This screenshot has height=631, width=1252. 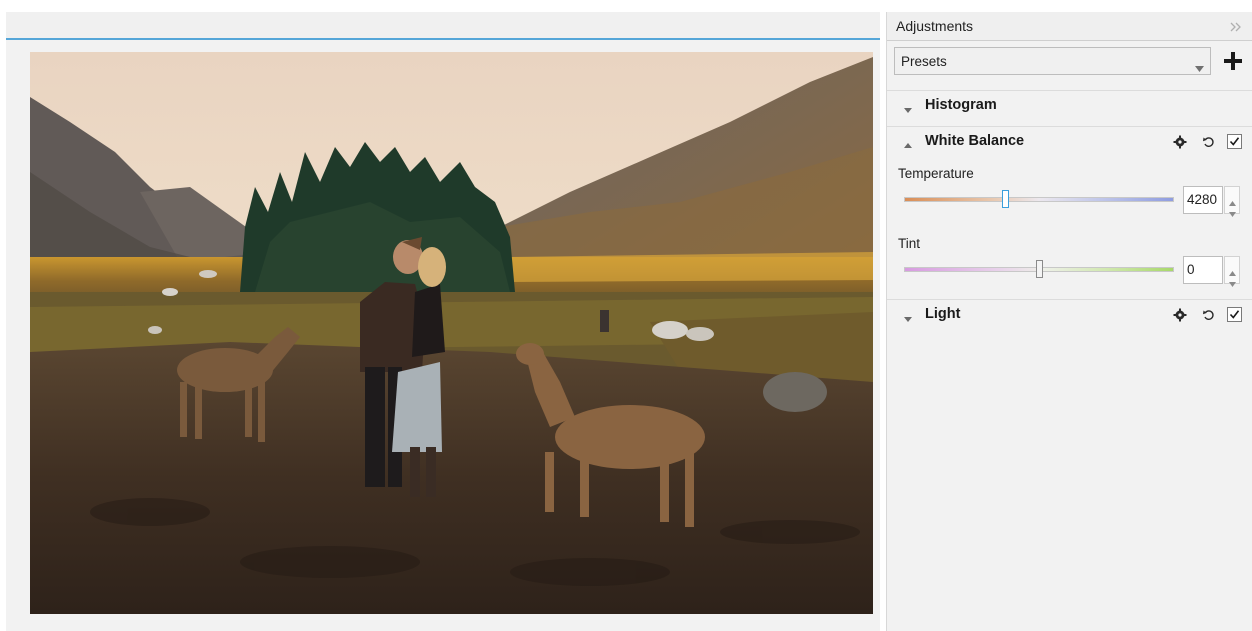 I want to click on temperature-input, so click(x=1204, y=199).